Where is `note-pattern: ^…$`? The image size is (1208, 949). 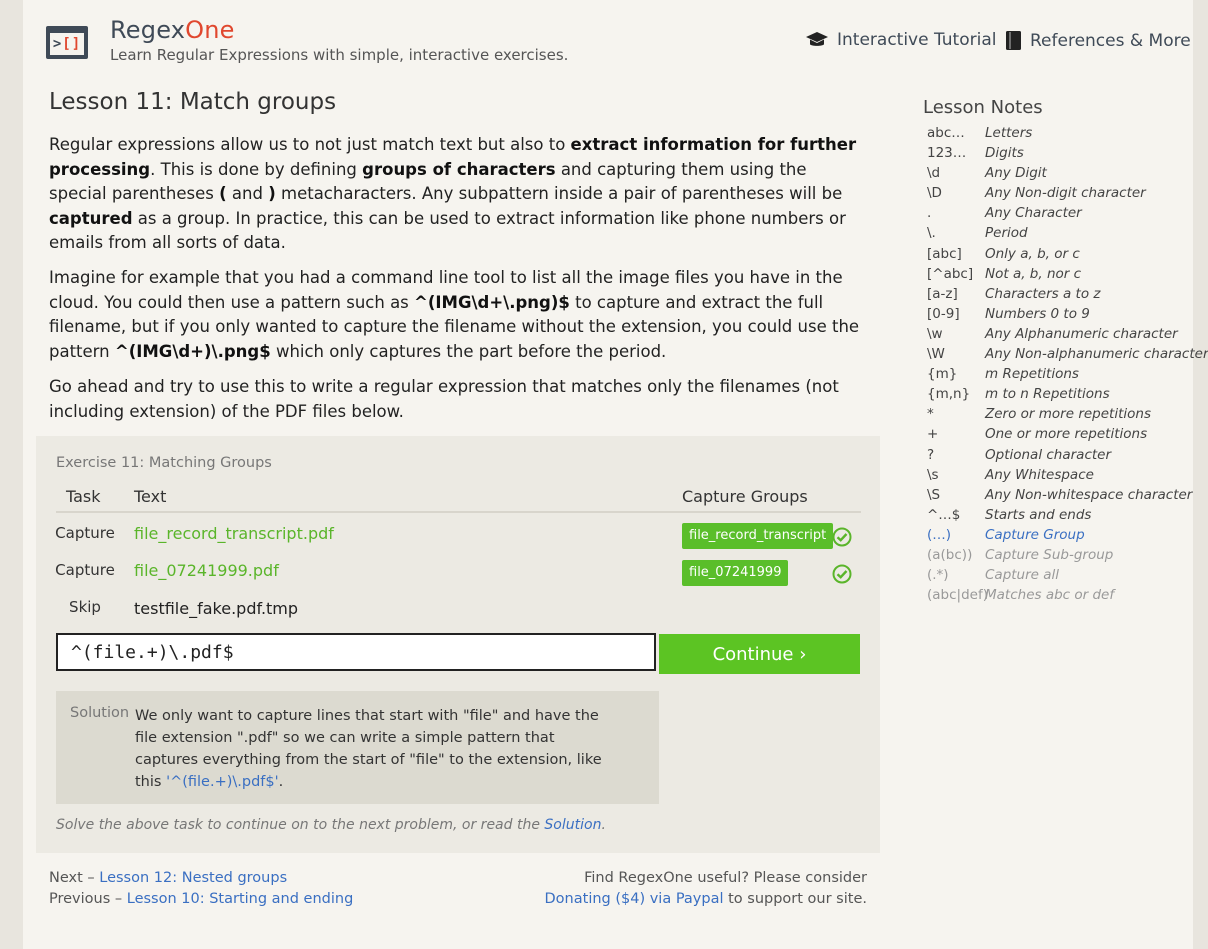 note-pattern: ^…$ is located at coordinates (944, 514).